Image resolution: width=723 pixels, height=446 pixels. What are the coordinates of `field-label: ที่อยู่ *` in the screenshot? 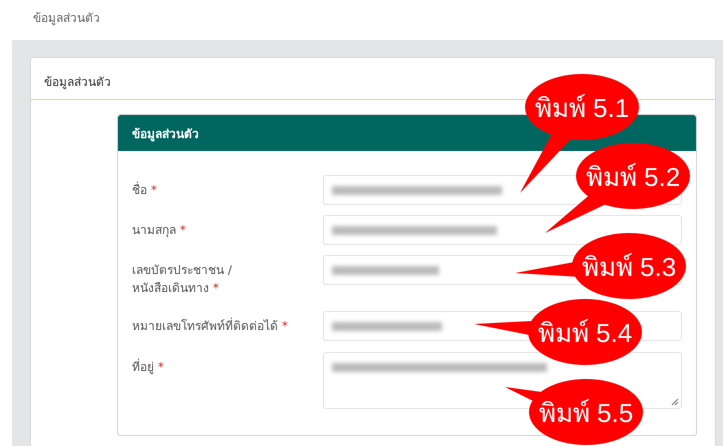 It's located at (148, 367).